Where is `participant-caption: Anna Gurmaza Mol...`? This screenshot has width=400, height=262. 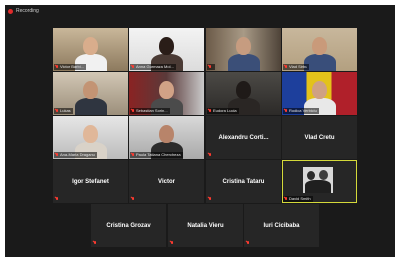
participant-caption: Anna Gurmaza Mol... is located at coordinates (153, 67).